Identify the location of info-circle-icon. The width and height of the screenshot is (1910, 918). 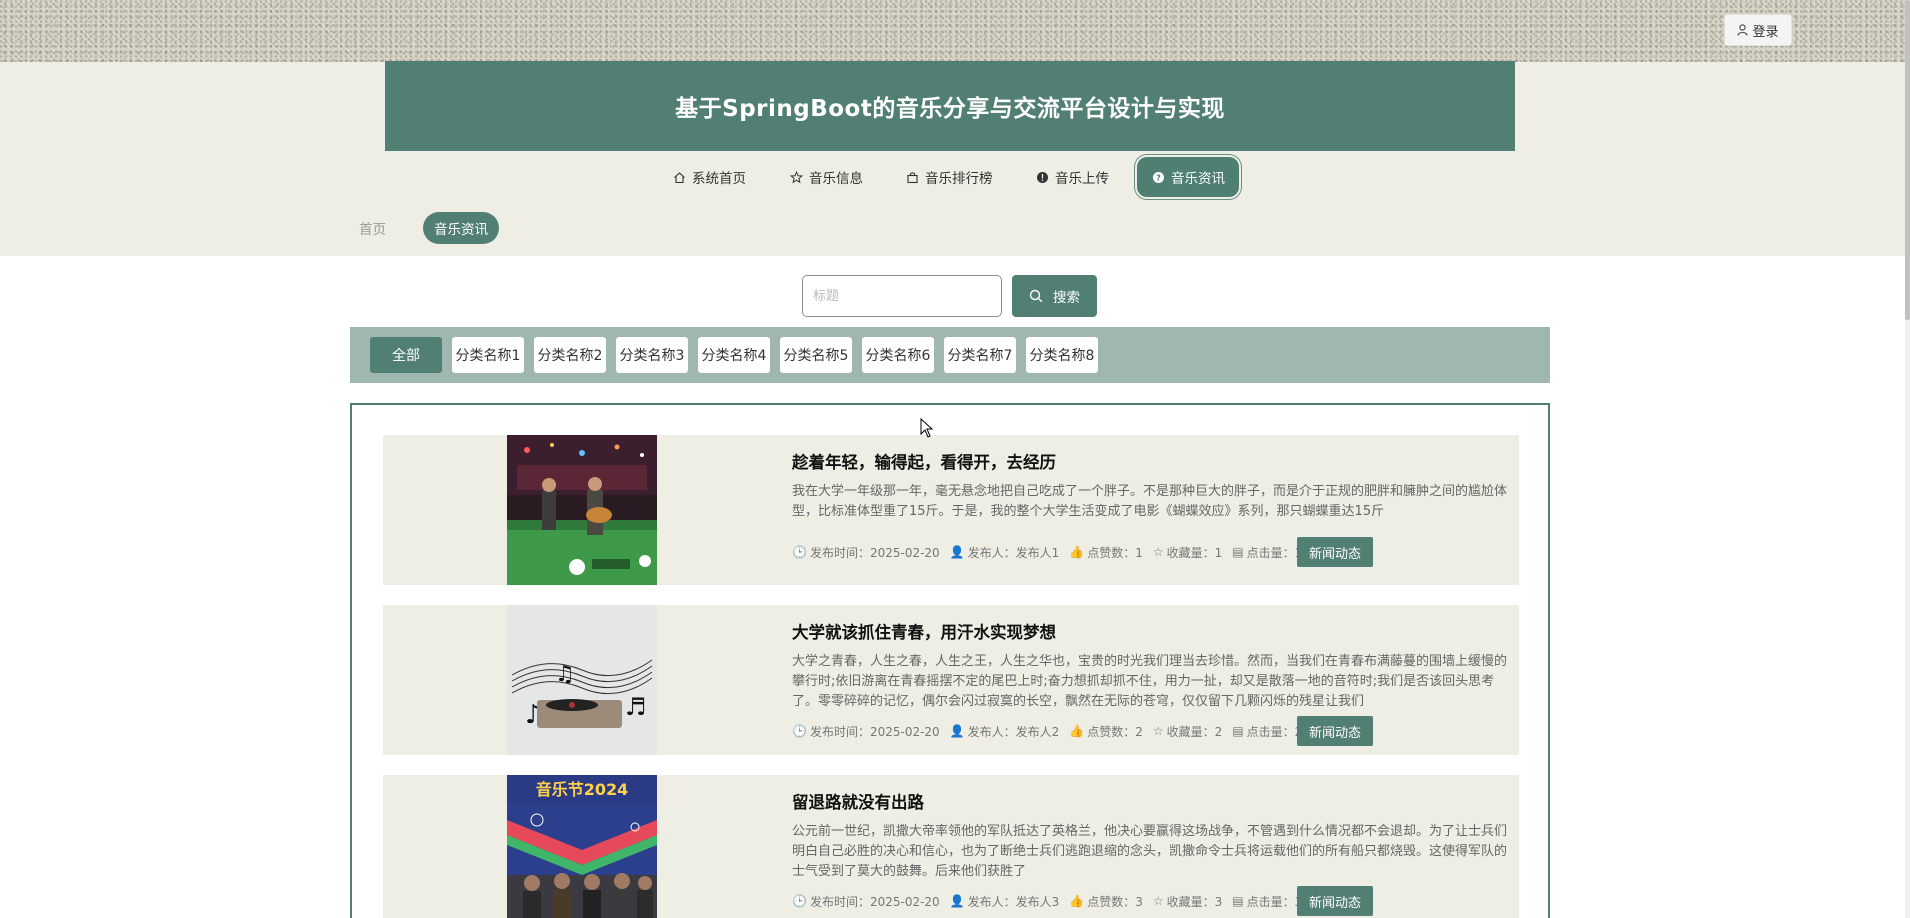
(1042, 177).